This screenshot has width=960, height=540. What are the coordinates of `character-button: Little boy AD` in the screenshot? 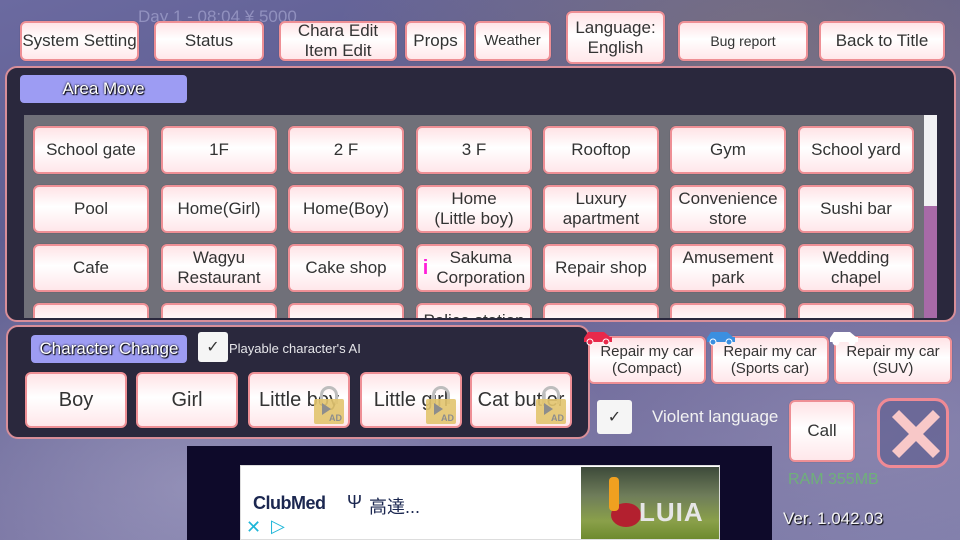 It's located at (299, 400).